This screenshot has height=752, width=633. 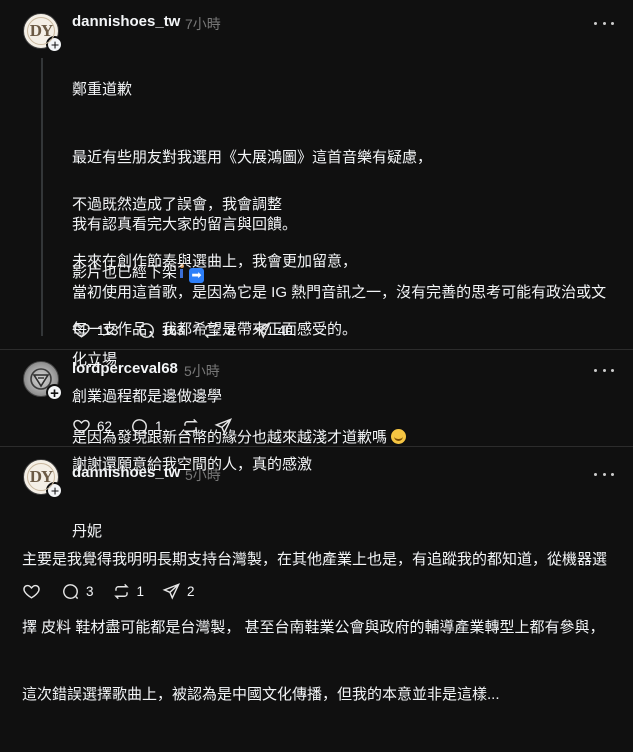 What do you see at coordinates (108, 330) in the screenshot?
I see `like-count: 113` at bounding box center [108, 330].